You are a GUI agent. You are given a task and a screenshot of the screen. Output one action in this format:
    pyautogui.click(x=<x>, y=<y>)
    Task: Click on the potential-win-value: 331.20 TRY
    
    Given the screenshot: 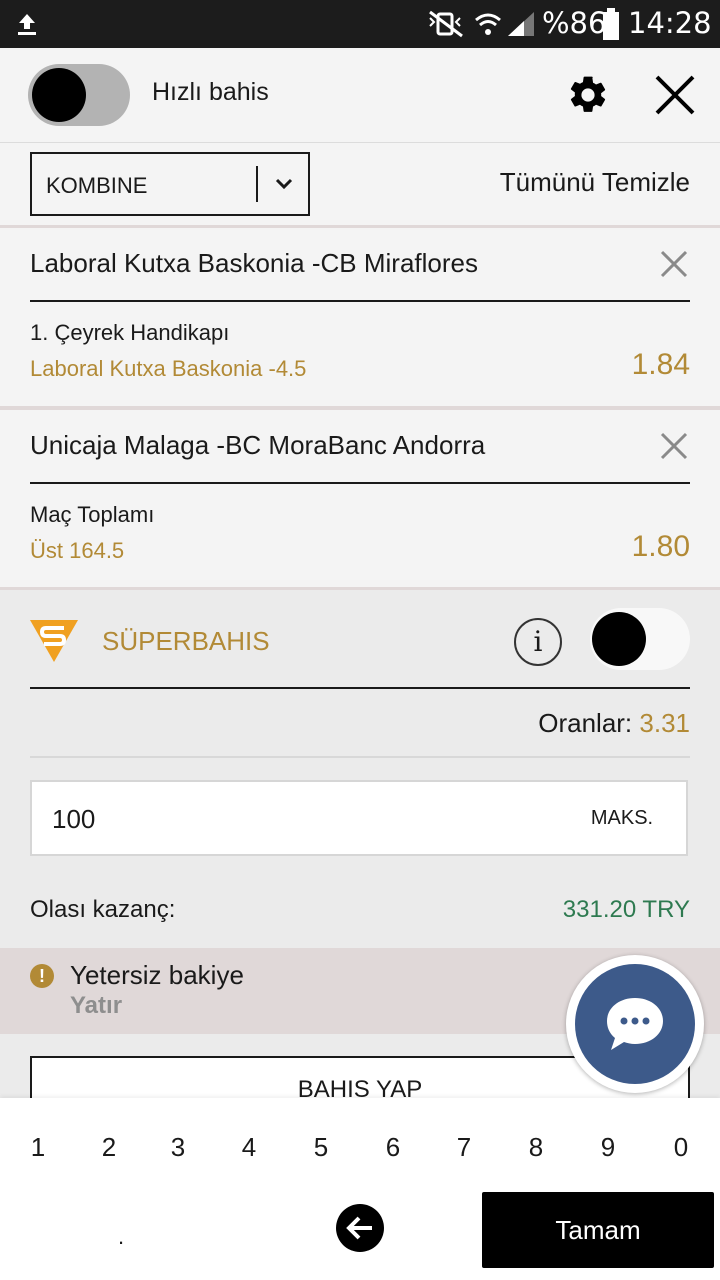 What is the action you would take?
    pyautogui.click(x=626, y=909)
    